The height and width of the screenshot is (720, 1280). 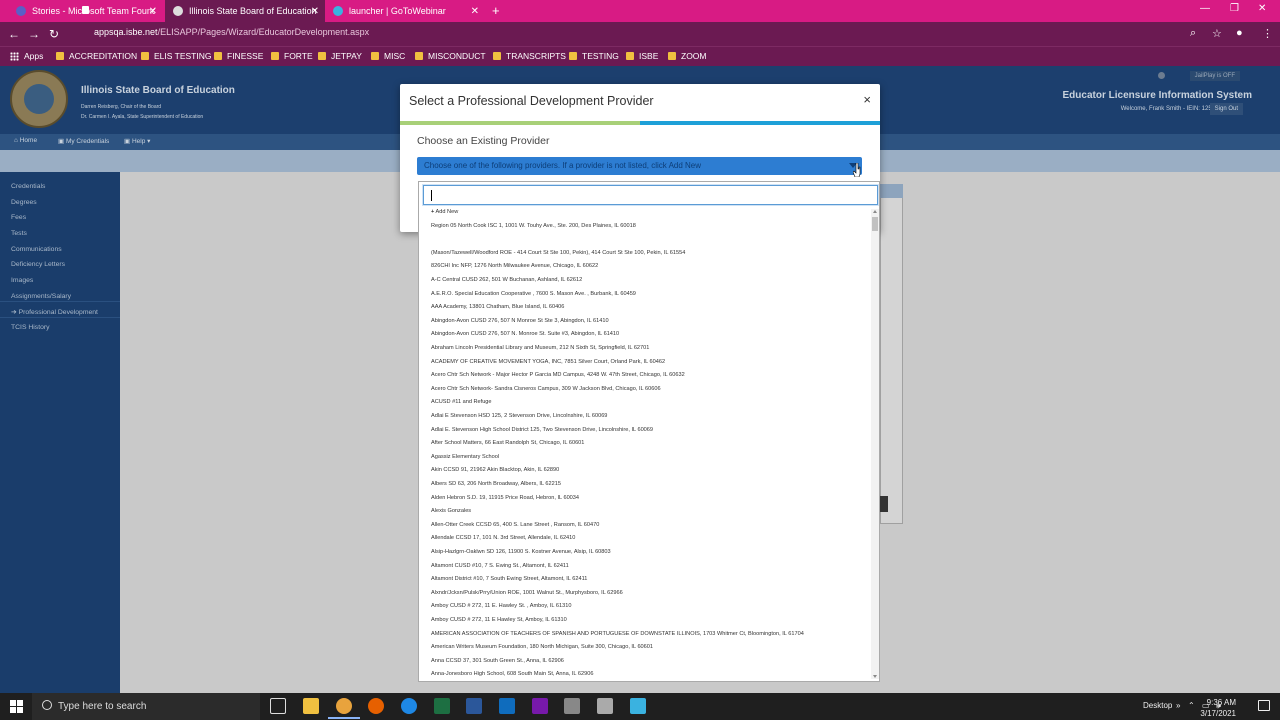 I want to click on scroll-thumb, so click(x=875, y=224).